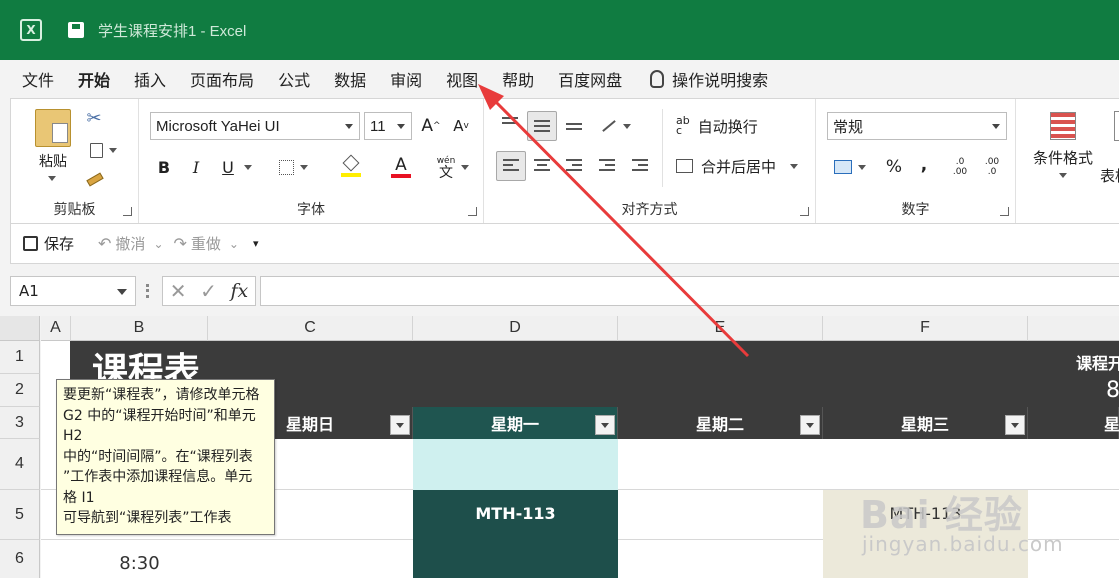  What do you see at coordinates (1015, 425) in the screenshot?
I see `filter-dropdown-wednesday` at bounding box center [1015, 425].